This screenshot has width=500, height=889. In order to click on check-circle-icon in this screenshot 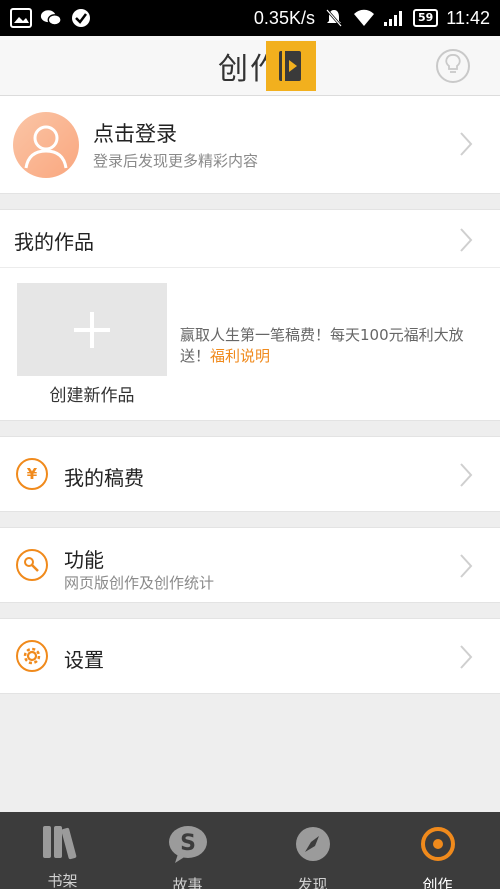, I will do `click(81, 18)`.